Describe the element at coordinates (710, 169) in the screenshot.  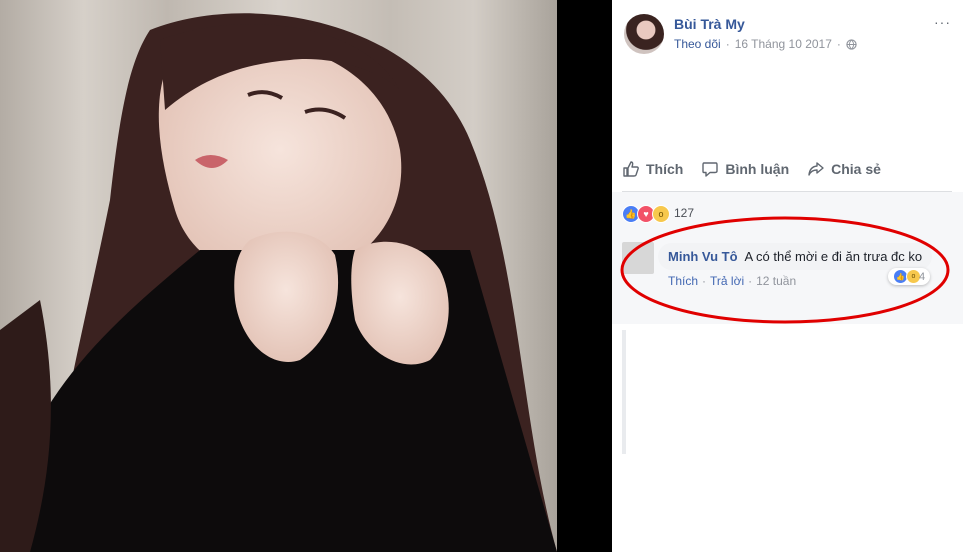
I see `comment-icon` at that location.